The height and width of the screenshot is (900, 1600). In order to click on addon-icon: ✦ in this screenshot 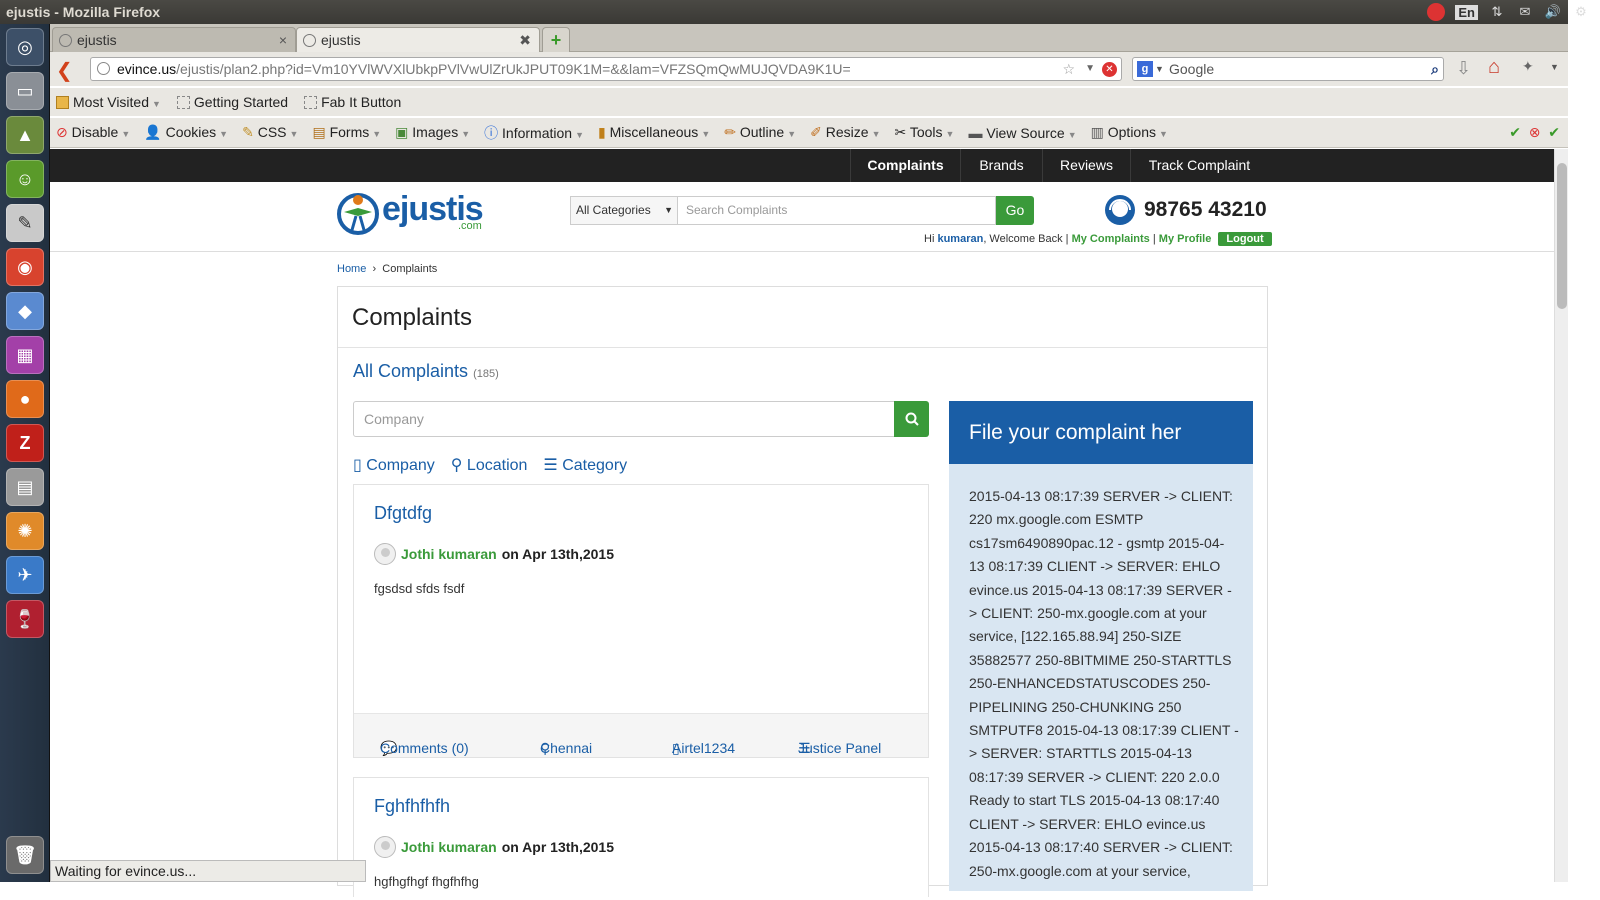, I will do `click(1528, 66)`.